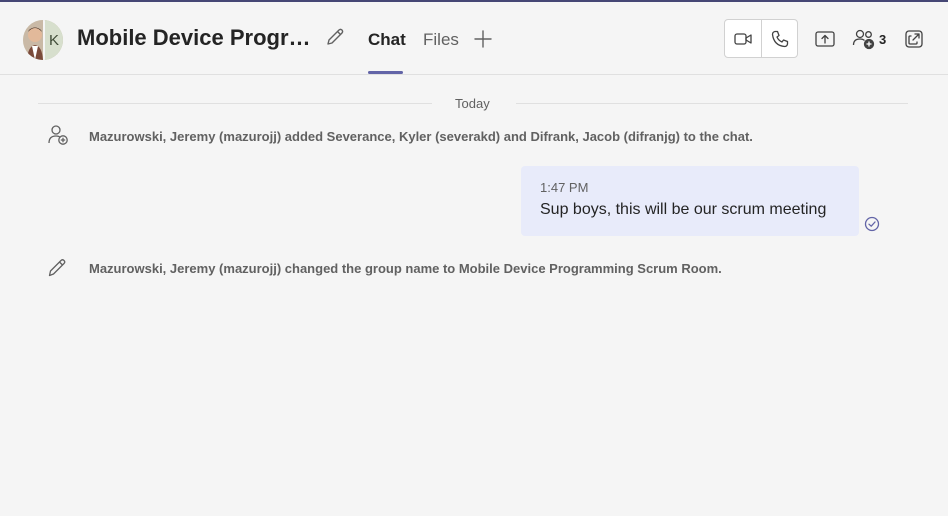  What do you see at coordinates (564, 187) in the screenshot?
I see `message-time: 1:47 PM` at bounding box center [564, 187].